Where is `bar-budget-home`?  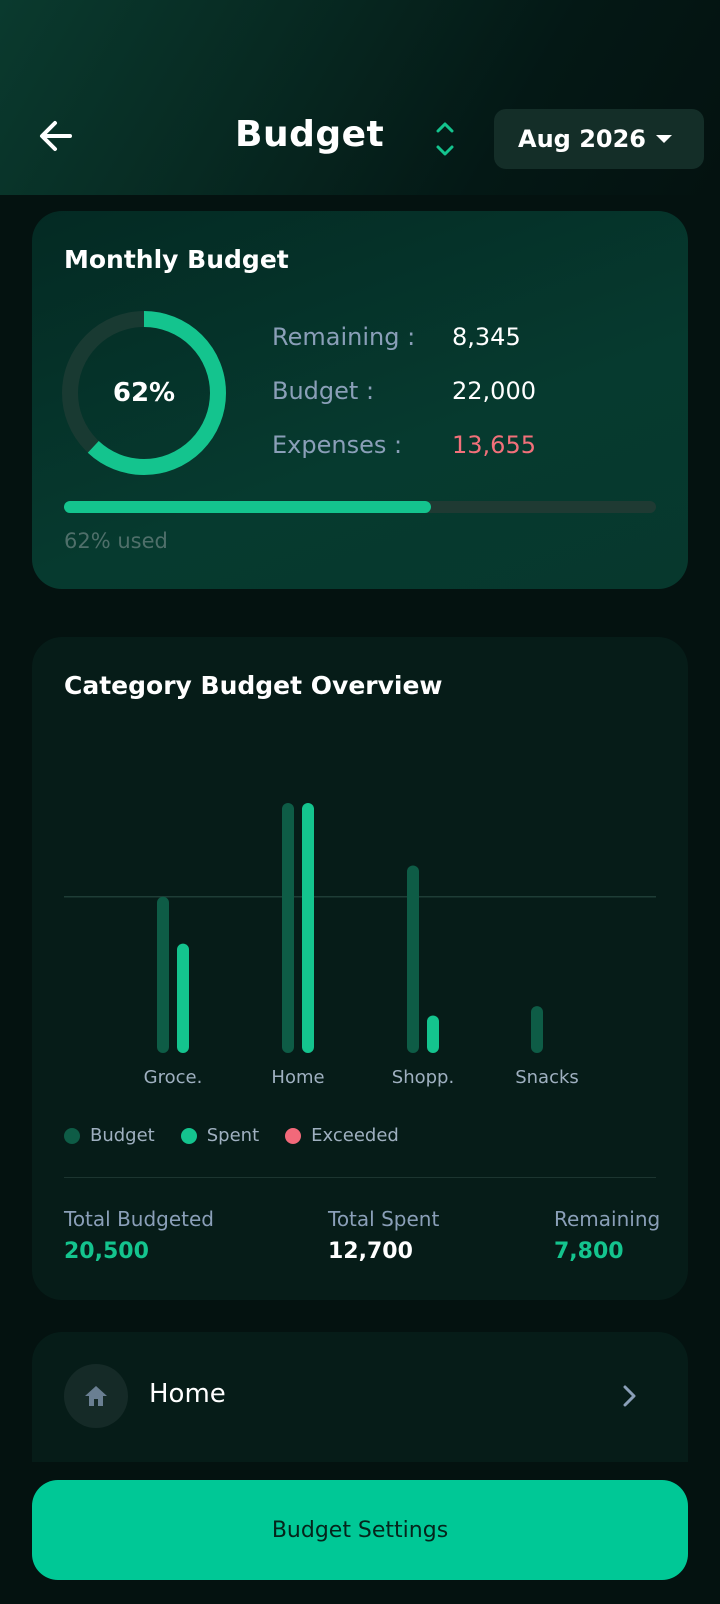
bar-budget-home is located at coordinates (288, 928).